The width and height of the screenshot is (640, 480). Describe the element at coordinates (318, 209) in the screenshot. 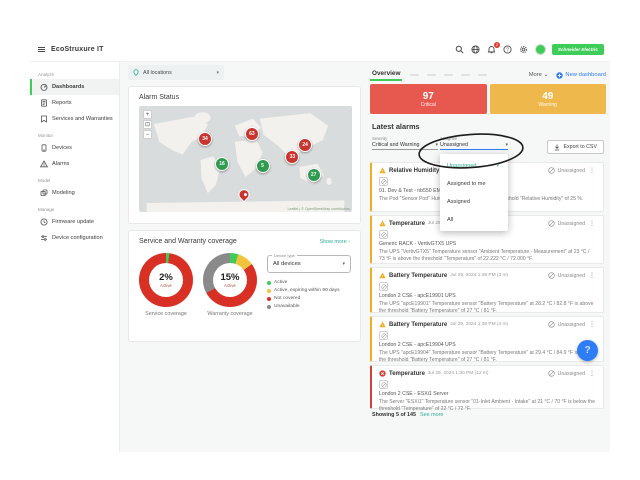

I see `map-attribution: Leaflet | © OpenStreetMap contributors` at that location.